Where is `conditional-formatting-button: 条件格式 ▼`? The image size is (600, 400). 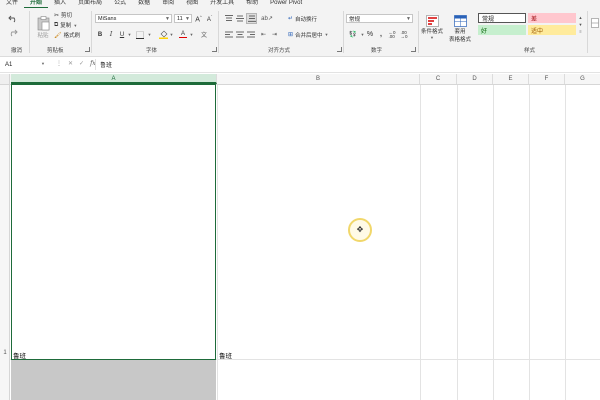
conditional-formatting-button: 条件格式 ▼ is located at coordinates (432, 27).